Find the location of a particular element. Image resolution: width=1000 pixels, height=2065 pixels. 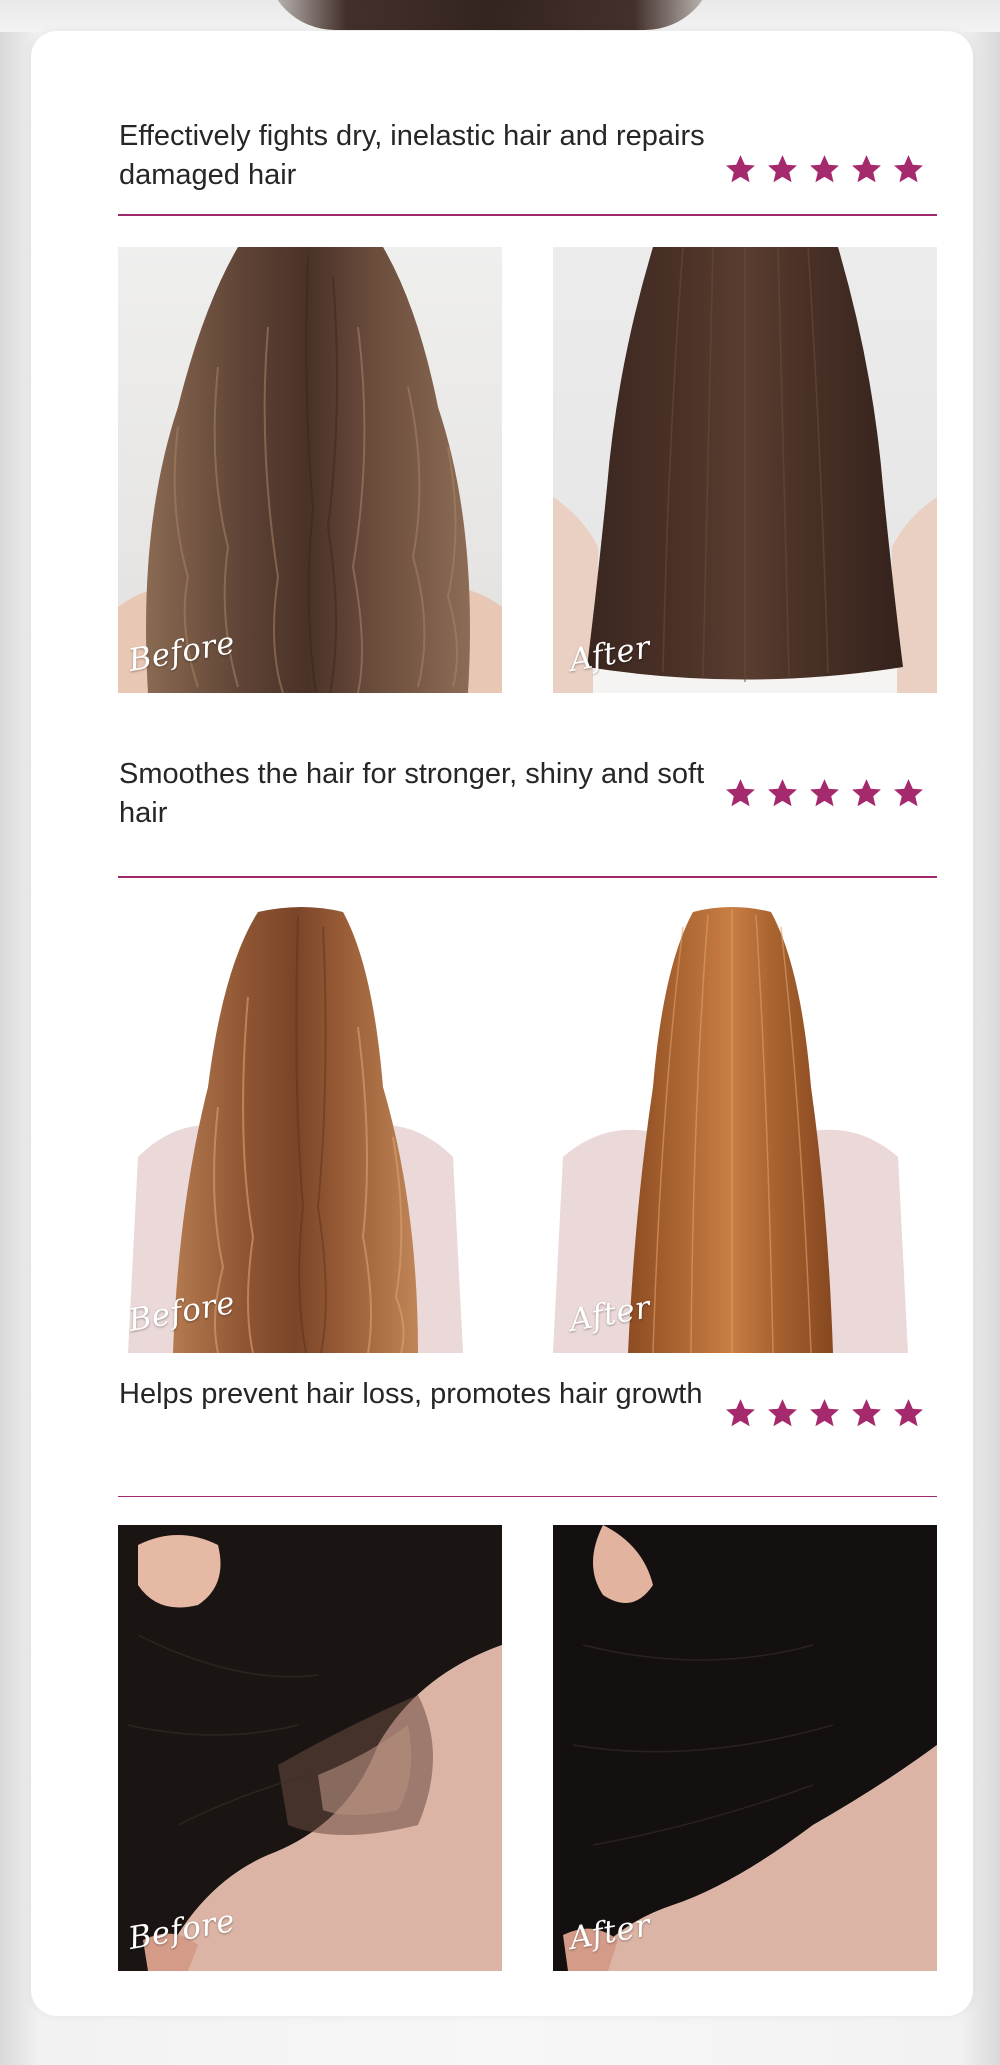

sleek-long-hair-image is located at coordinates (745, 1130).